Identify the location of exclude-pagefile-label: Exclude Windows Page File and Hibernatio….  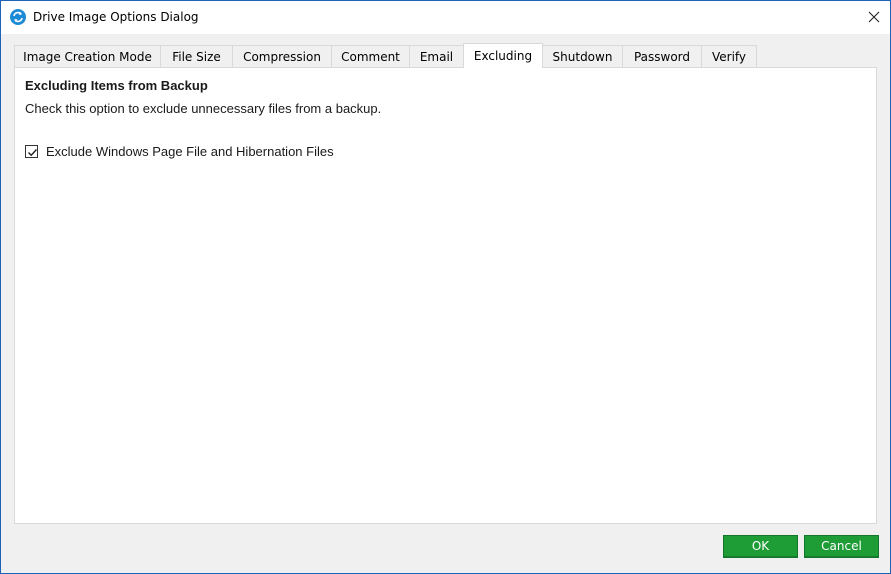
(190, 151).